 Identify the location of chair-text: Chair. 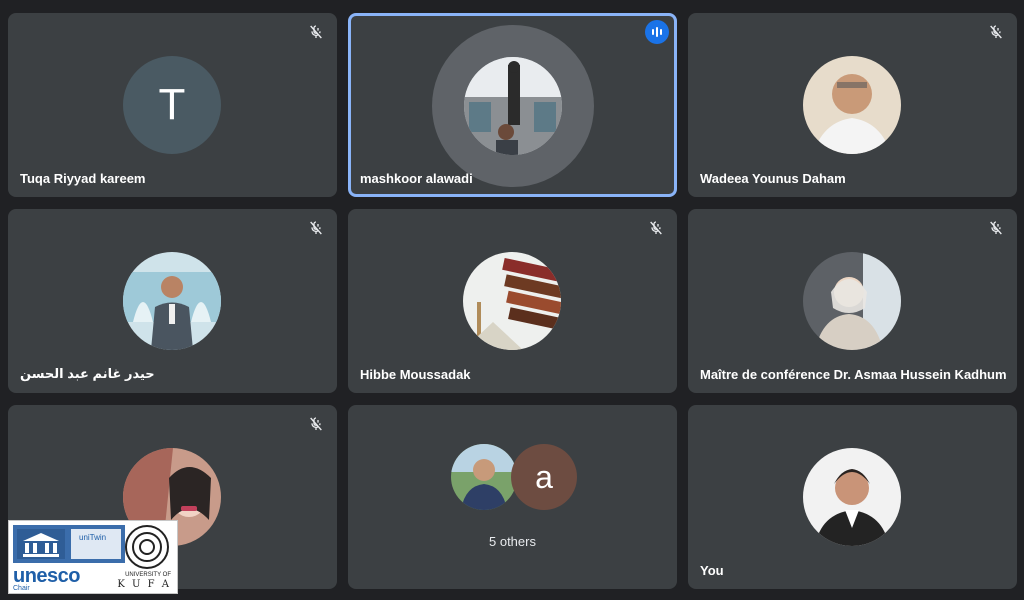
(21, 588).